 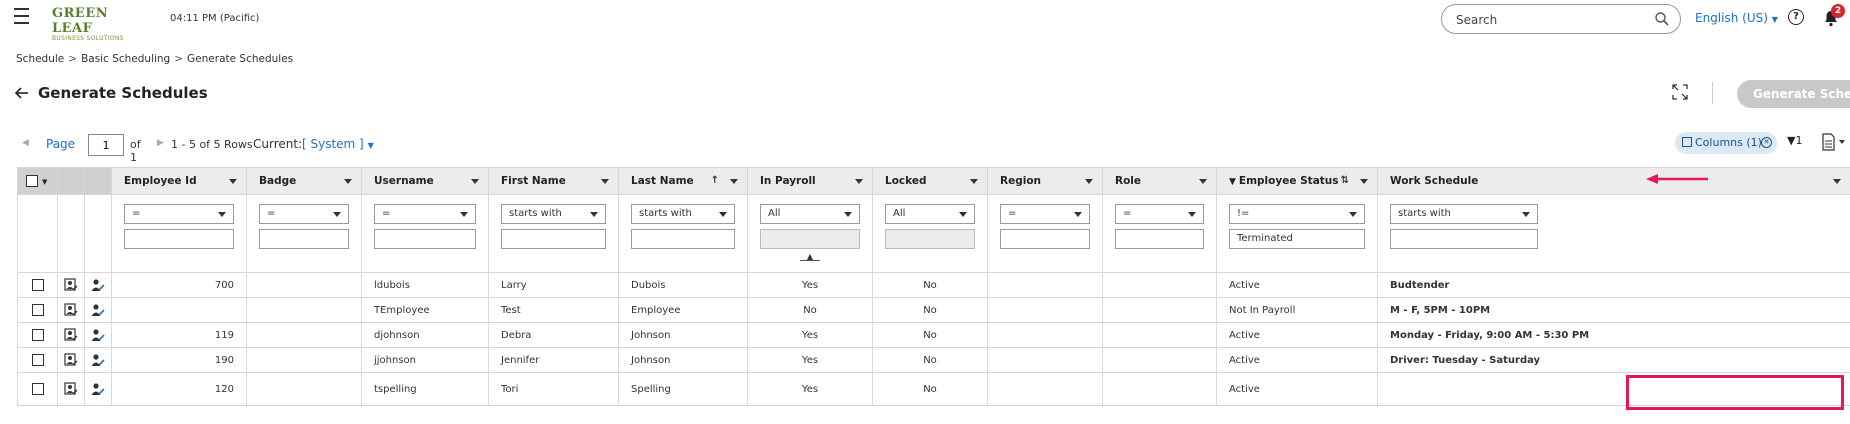 I want to click on back-arrow-icon, so click(x=22, y=93).